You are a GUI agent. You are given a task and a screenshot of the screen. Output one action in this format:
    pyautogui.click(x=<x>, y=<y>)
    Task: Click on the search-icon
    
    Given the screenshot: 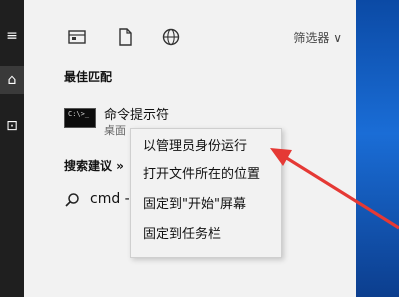 What is the action you would take?
    pyautogui.click(x=72, y=200)
    